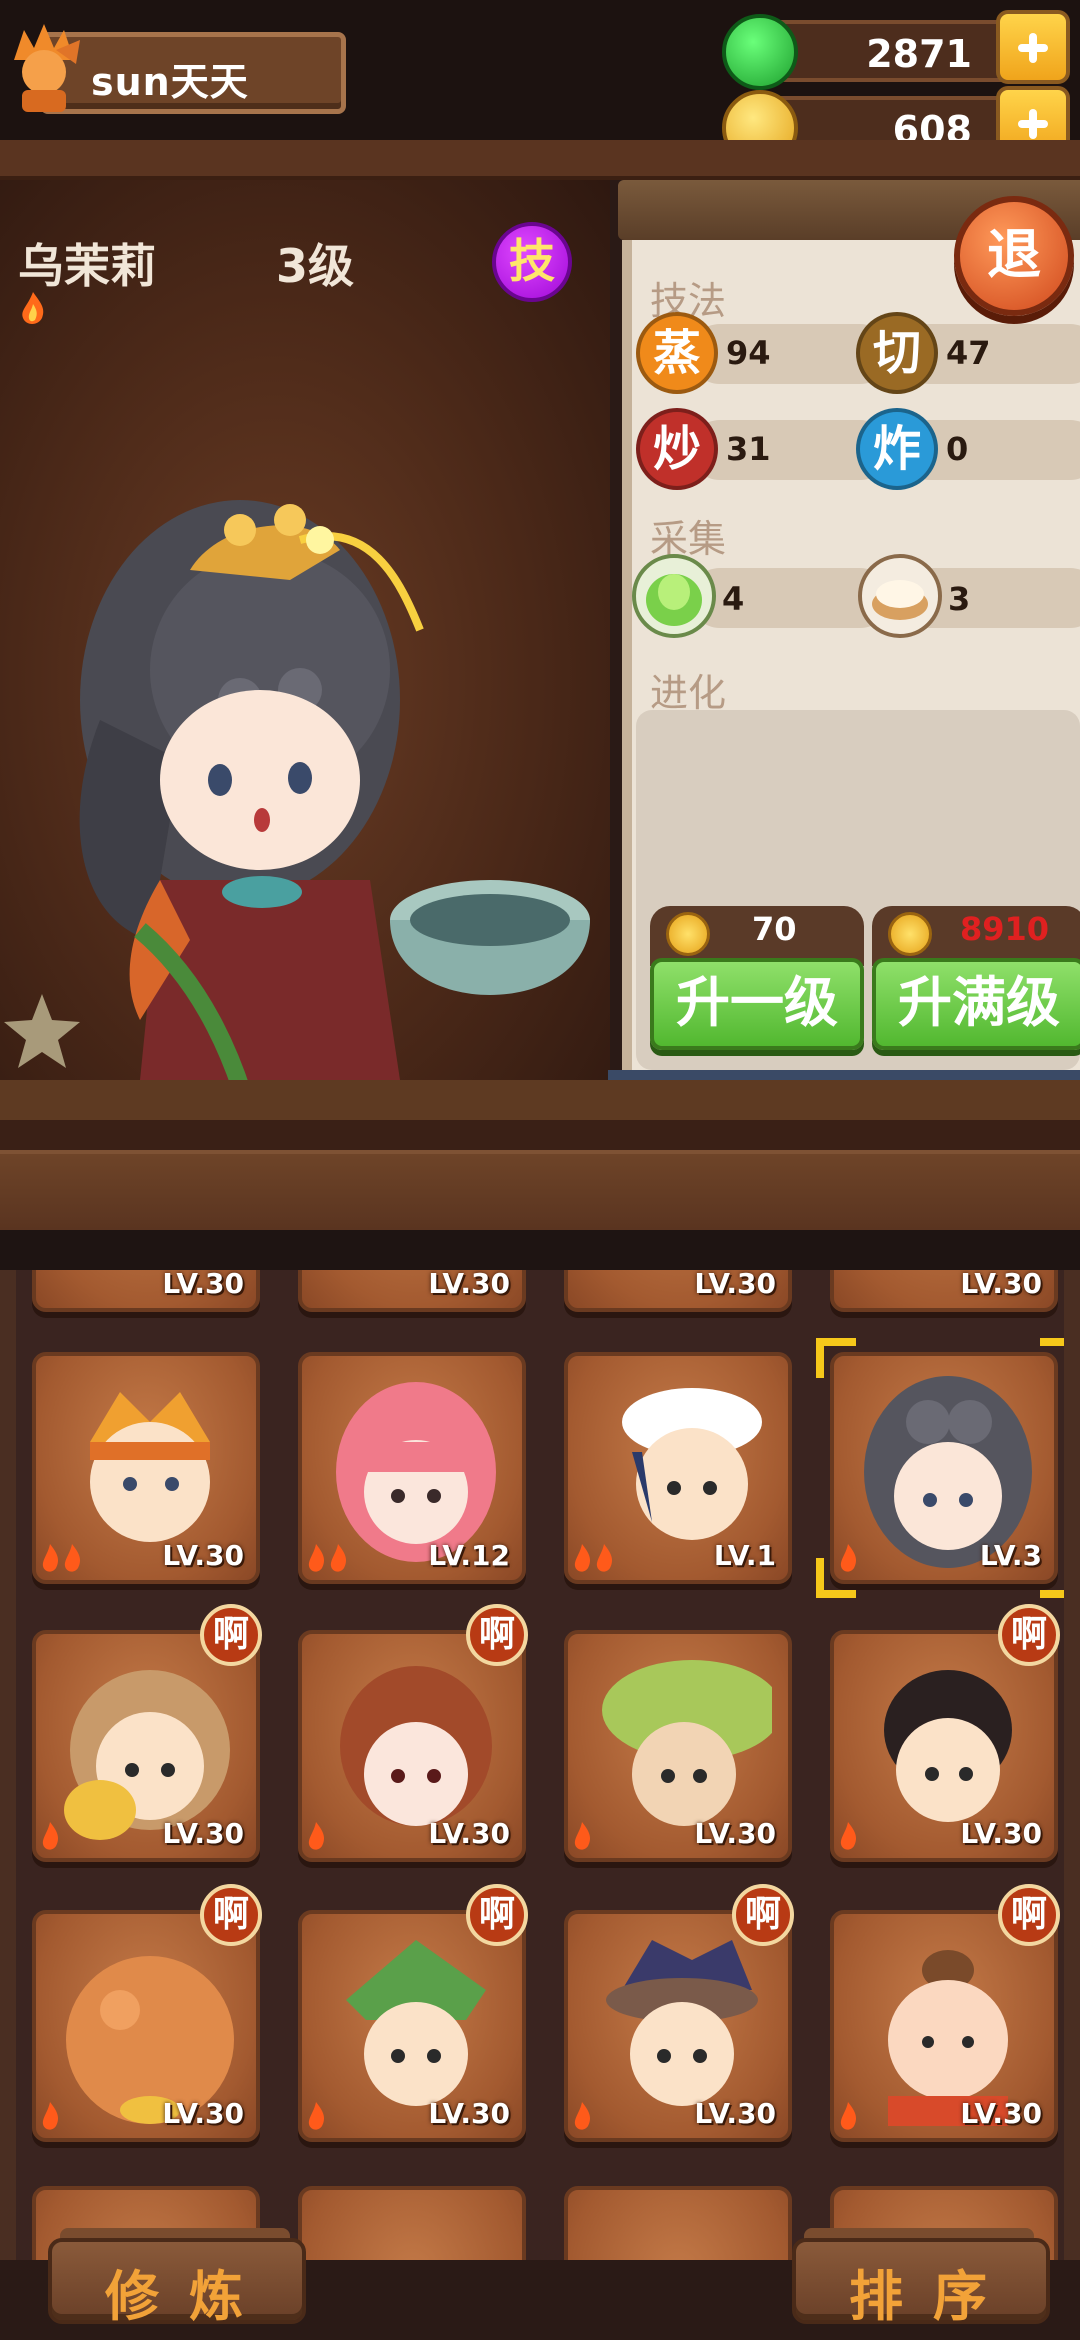  What do you see at coordinates (189, 2296) in the screenshot?
I see `train-label: 修炼` at bounding box center [189, 2296].